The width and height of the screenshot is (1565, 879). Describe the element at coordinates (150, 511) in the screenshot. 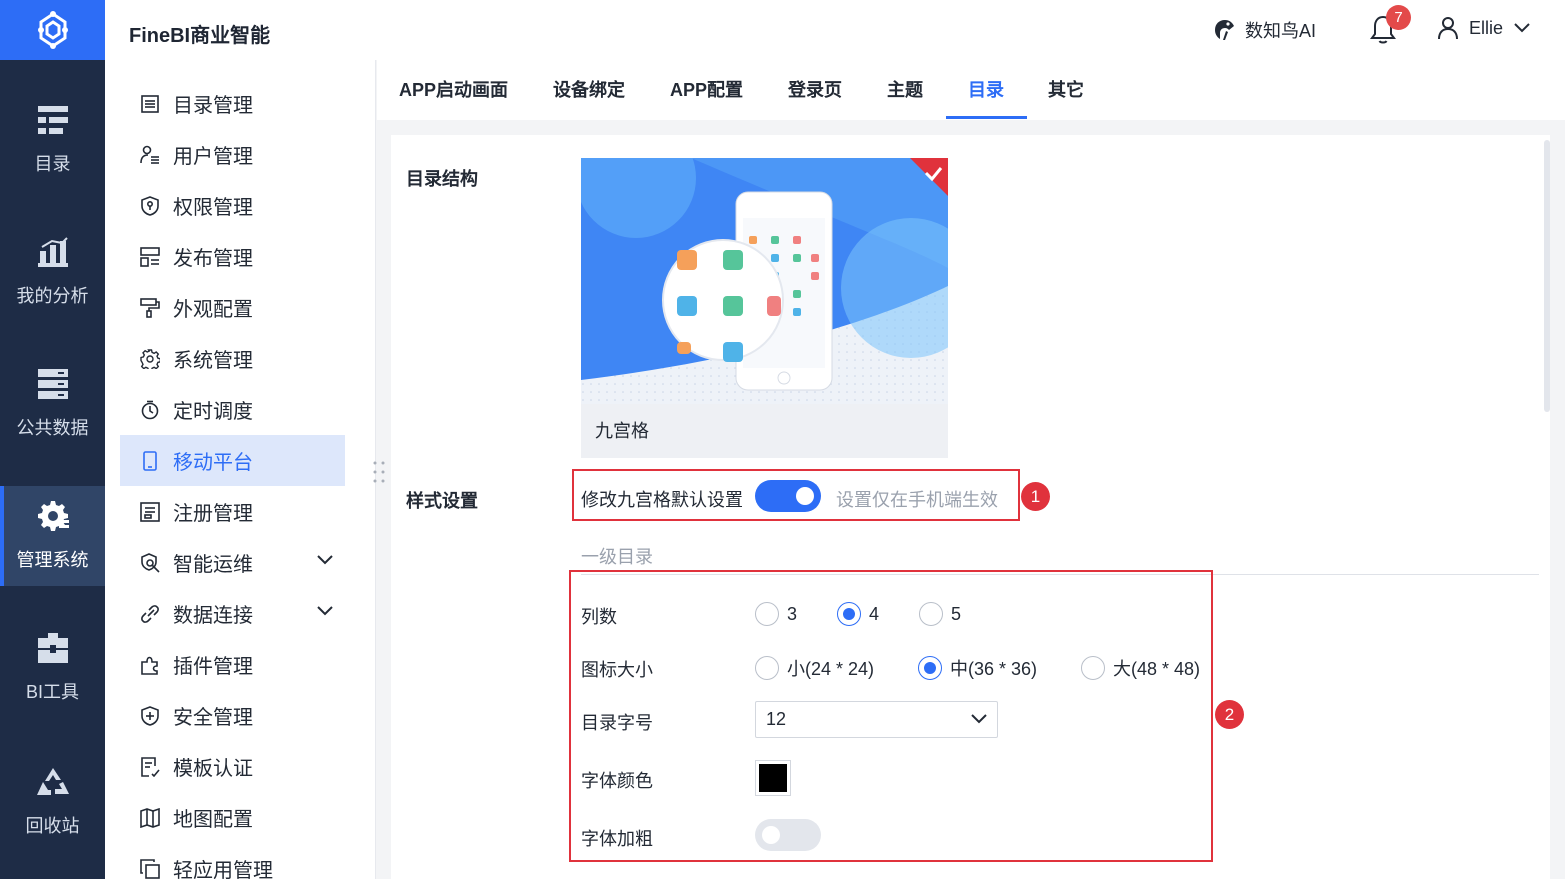

I see `register-icon` at that location.